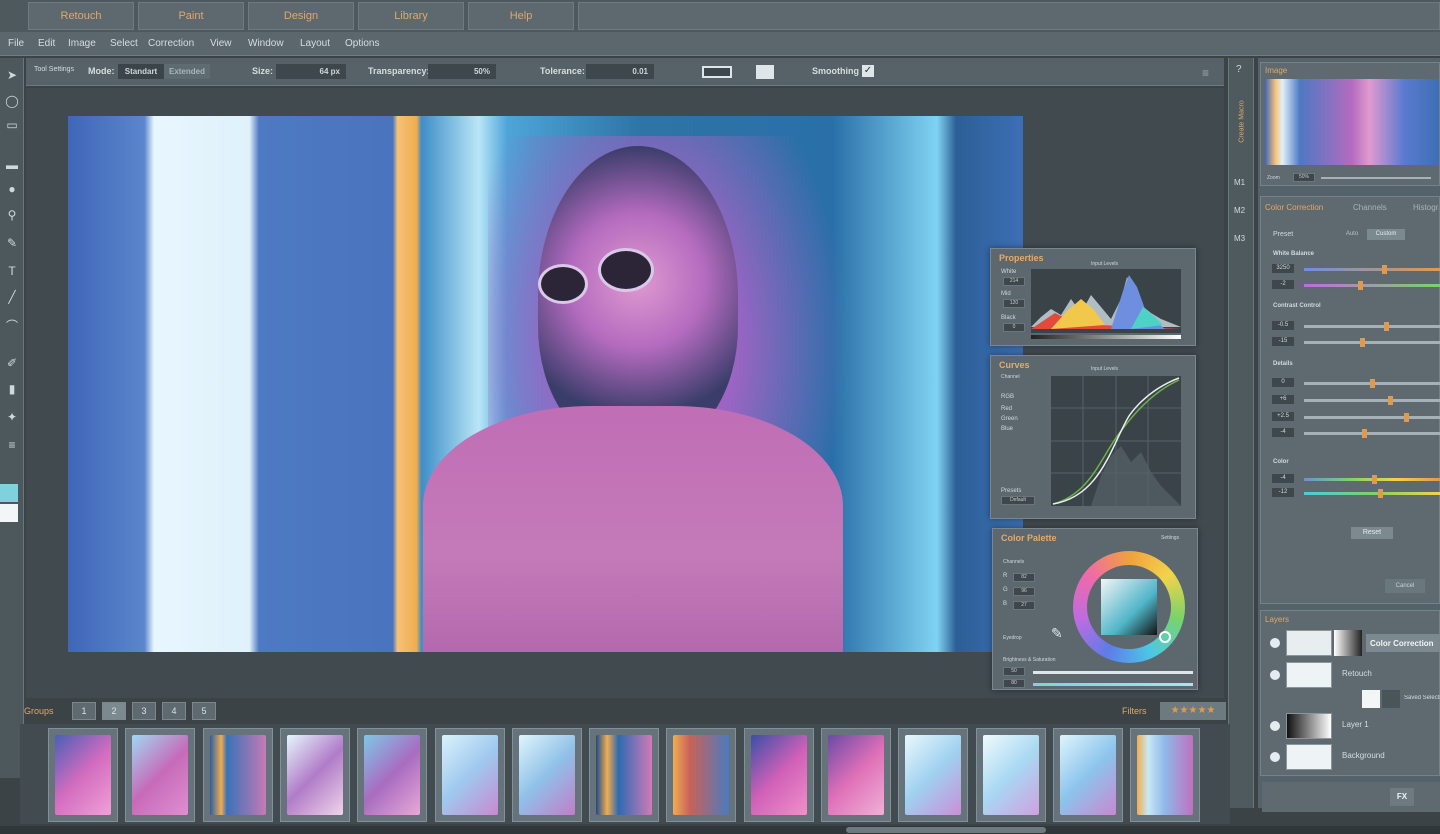 This screenshot has height=834, width=1440. Describe the element at coordinates (1405, 643) in the screenshot. I see `layer-name: Color Correction` at that location.